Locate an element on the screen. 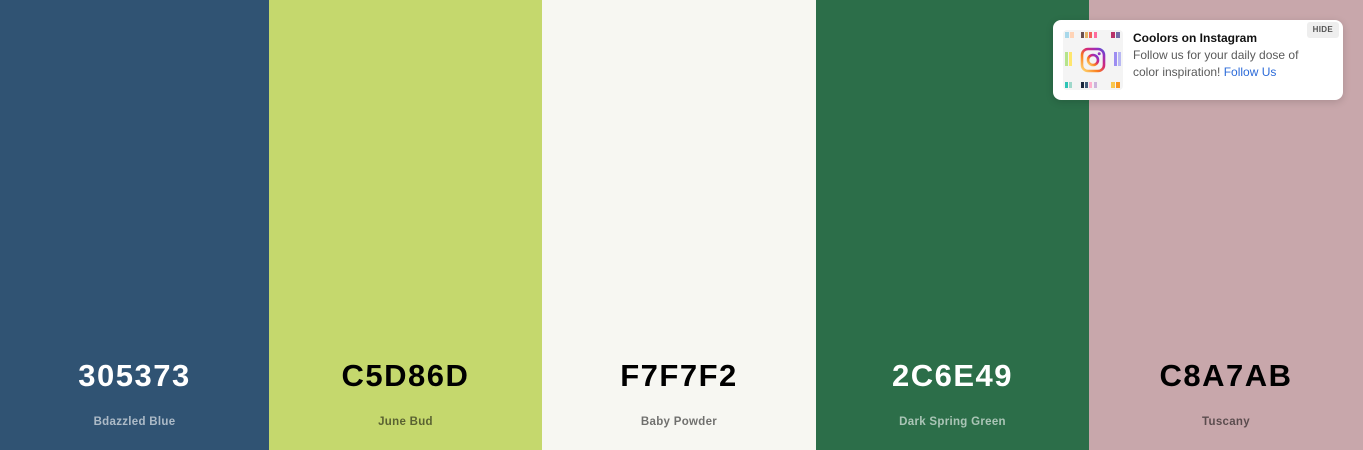  color-name: Bdazzled Blue is located at coordinates (134, 422).